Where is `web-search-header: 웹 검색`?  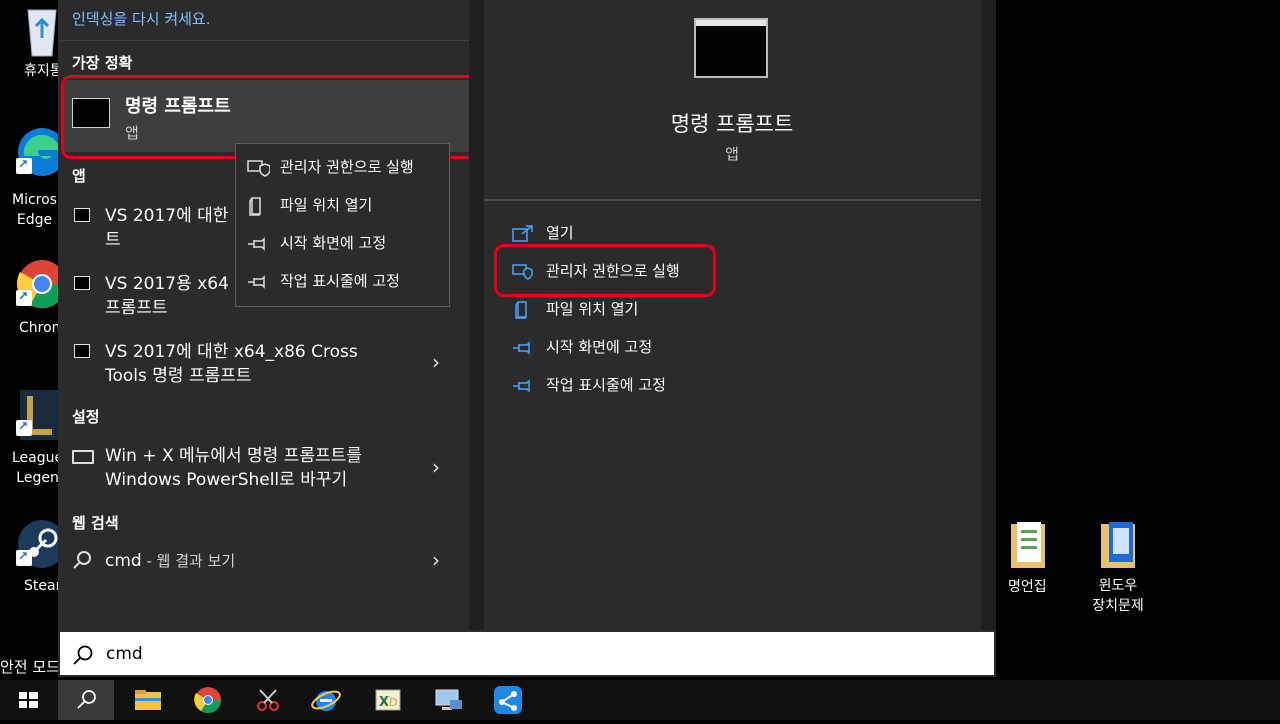
web-search-header: 웹 검색 is located at coordinates (95, 523).